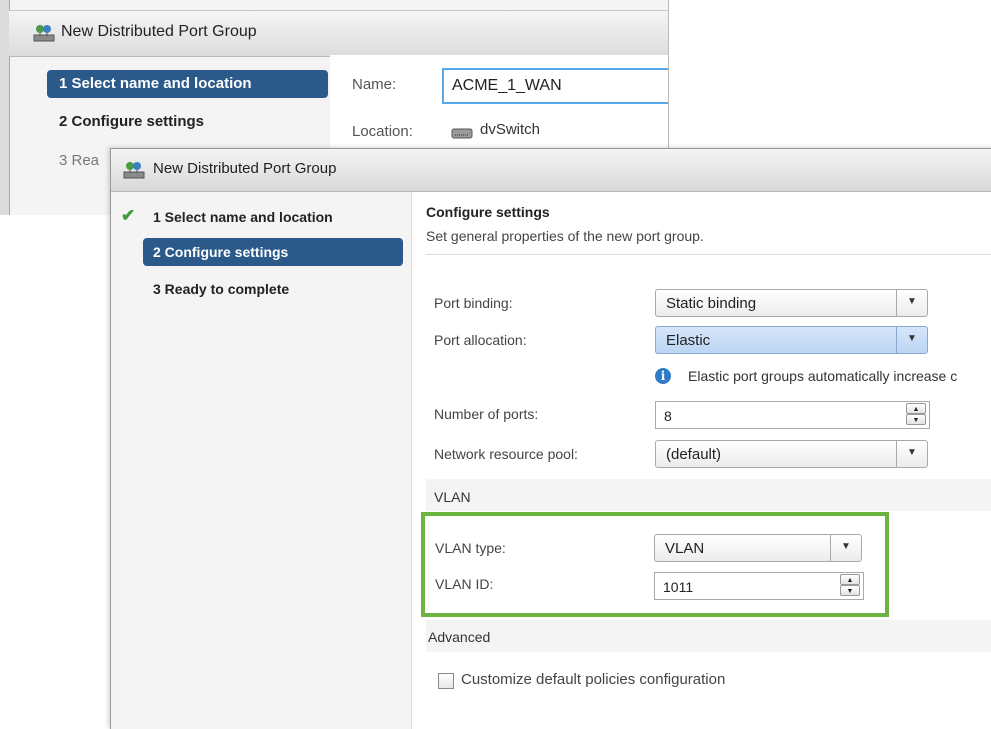 The height and width of the screenshot is (729, 991). What do you see at coordinates (791, 340) in the screenshot?
I see `port-allocation-select: Elastic ▼` at bounding box center [791, 340].